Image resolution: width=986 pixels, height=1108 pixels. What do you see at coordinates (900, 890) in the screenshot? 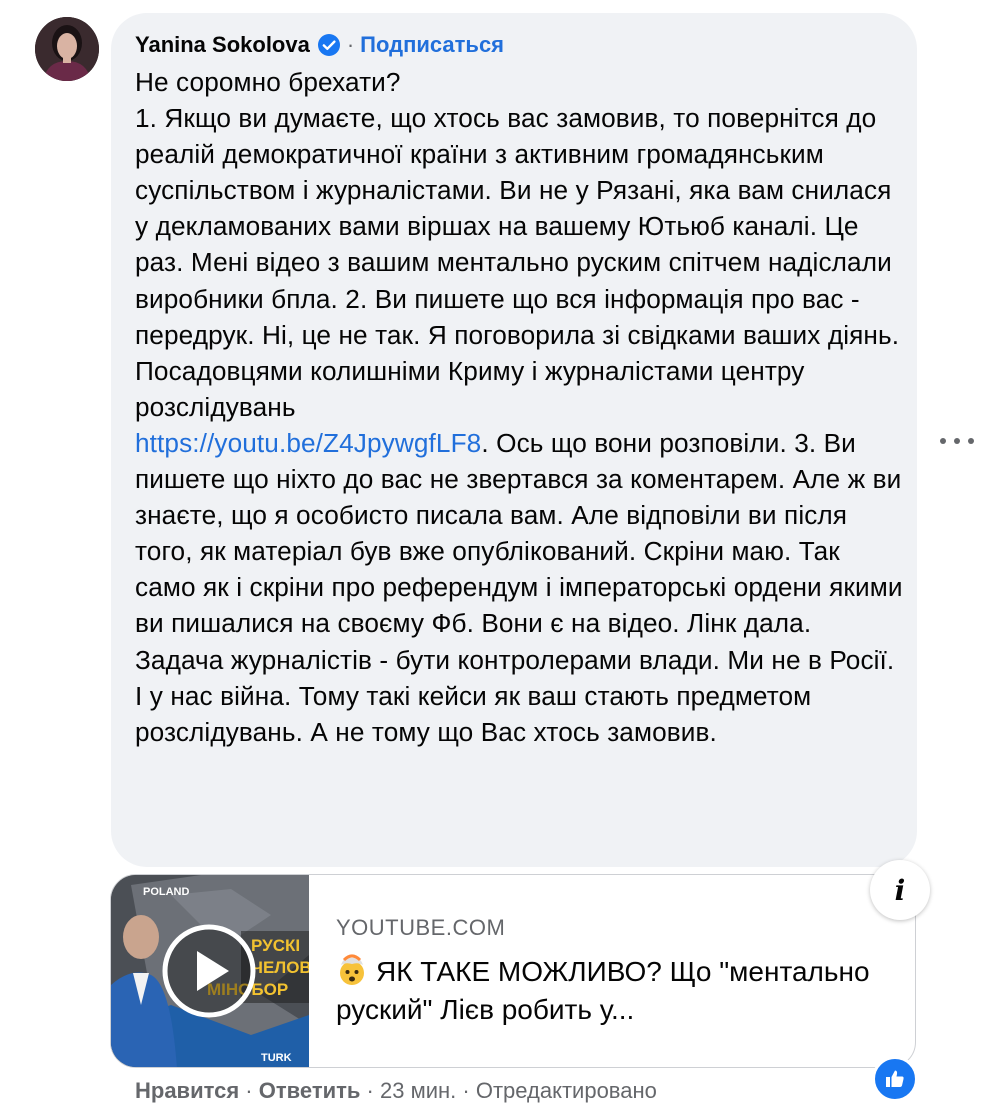
I see `info-icon: i` at bounding box center [900, 890].